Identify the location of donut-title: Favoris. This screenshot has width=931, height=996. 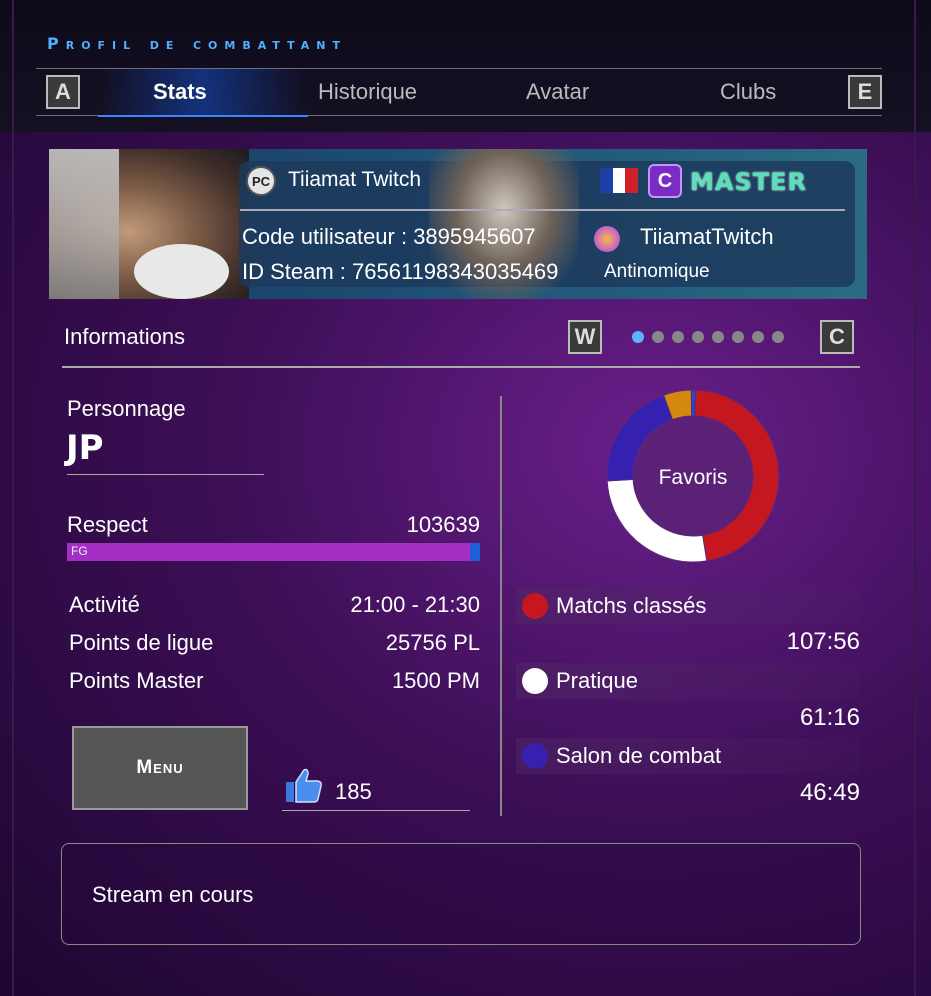
(693, 477).